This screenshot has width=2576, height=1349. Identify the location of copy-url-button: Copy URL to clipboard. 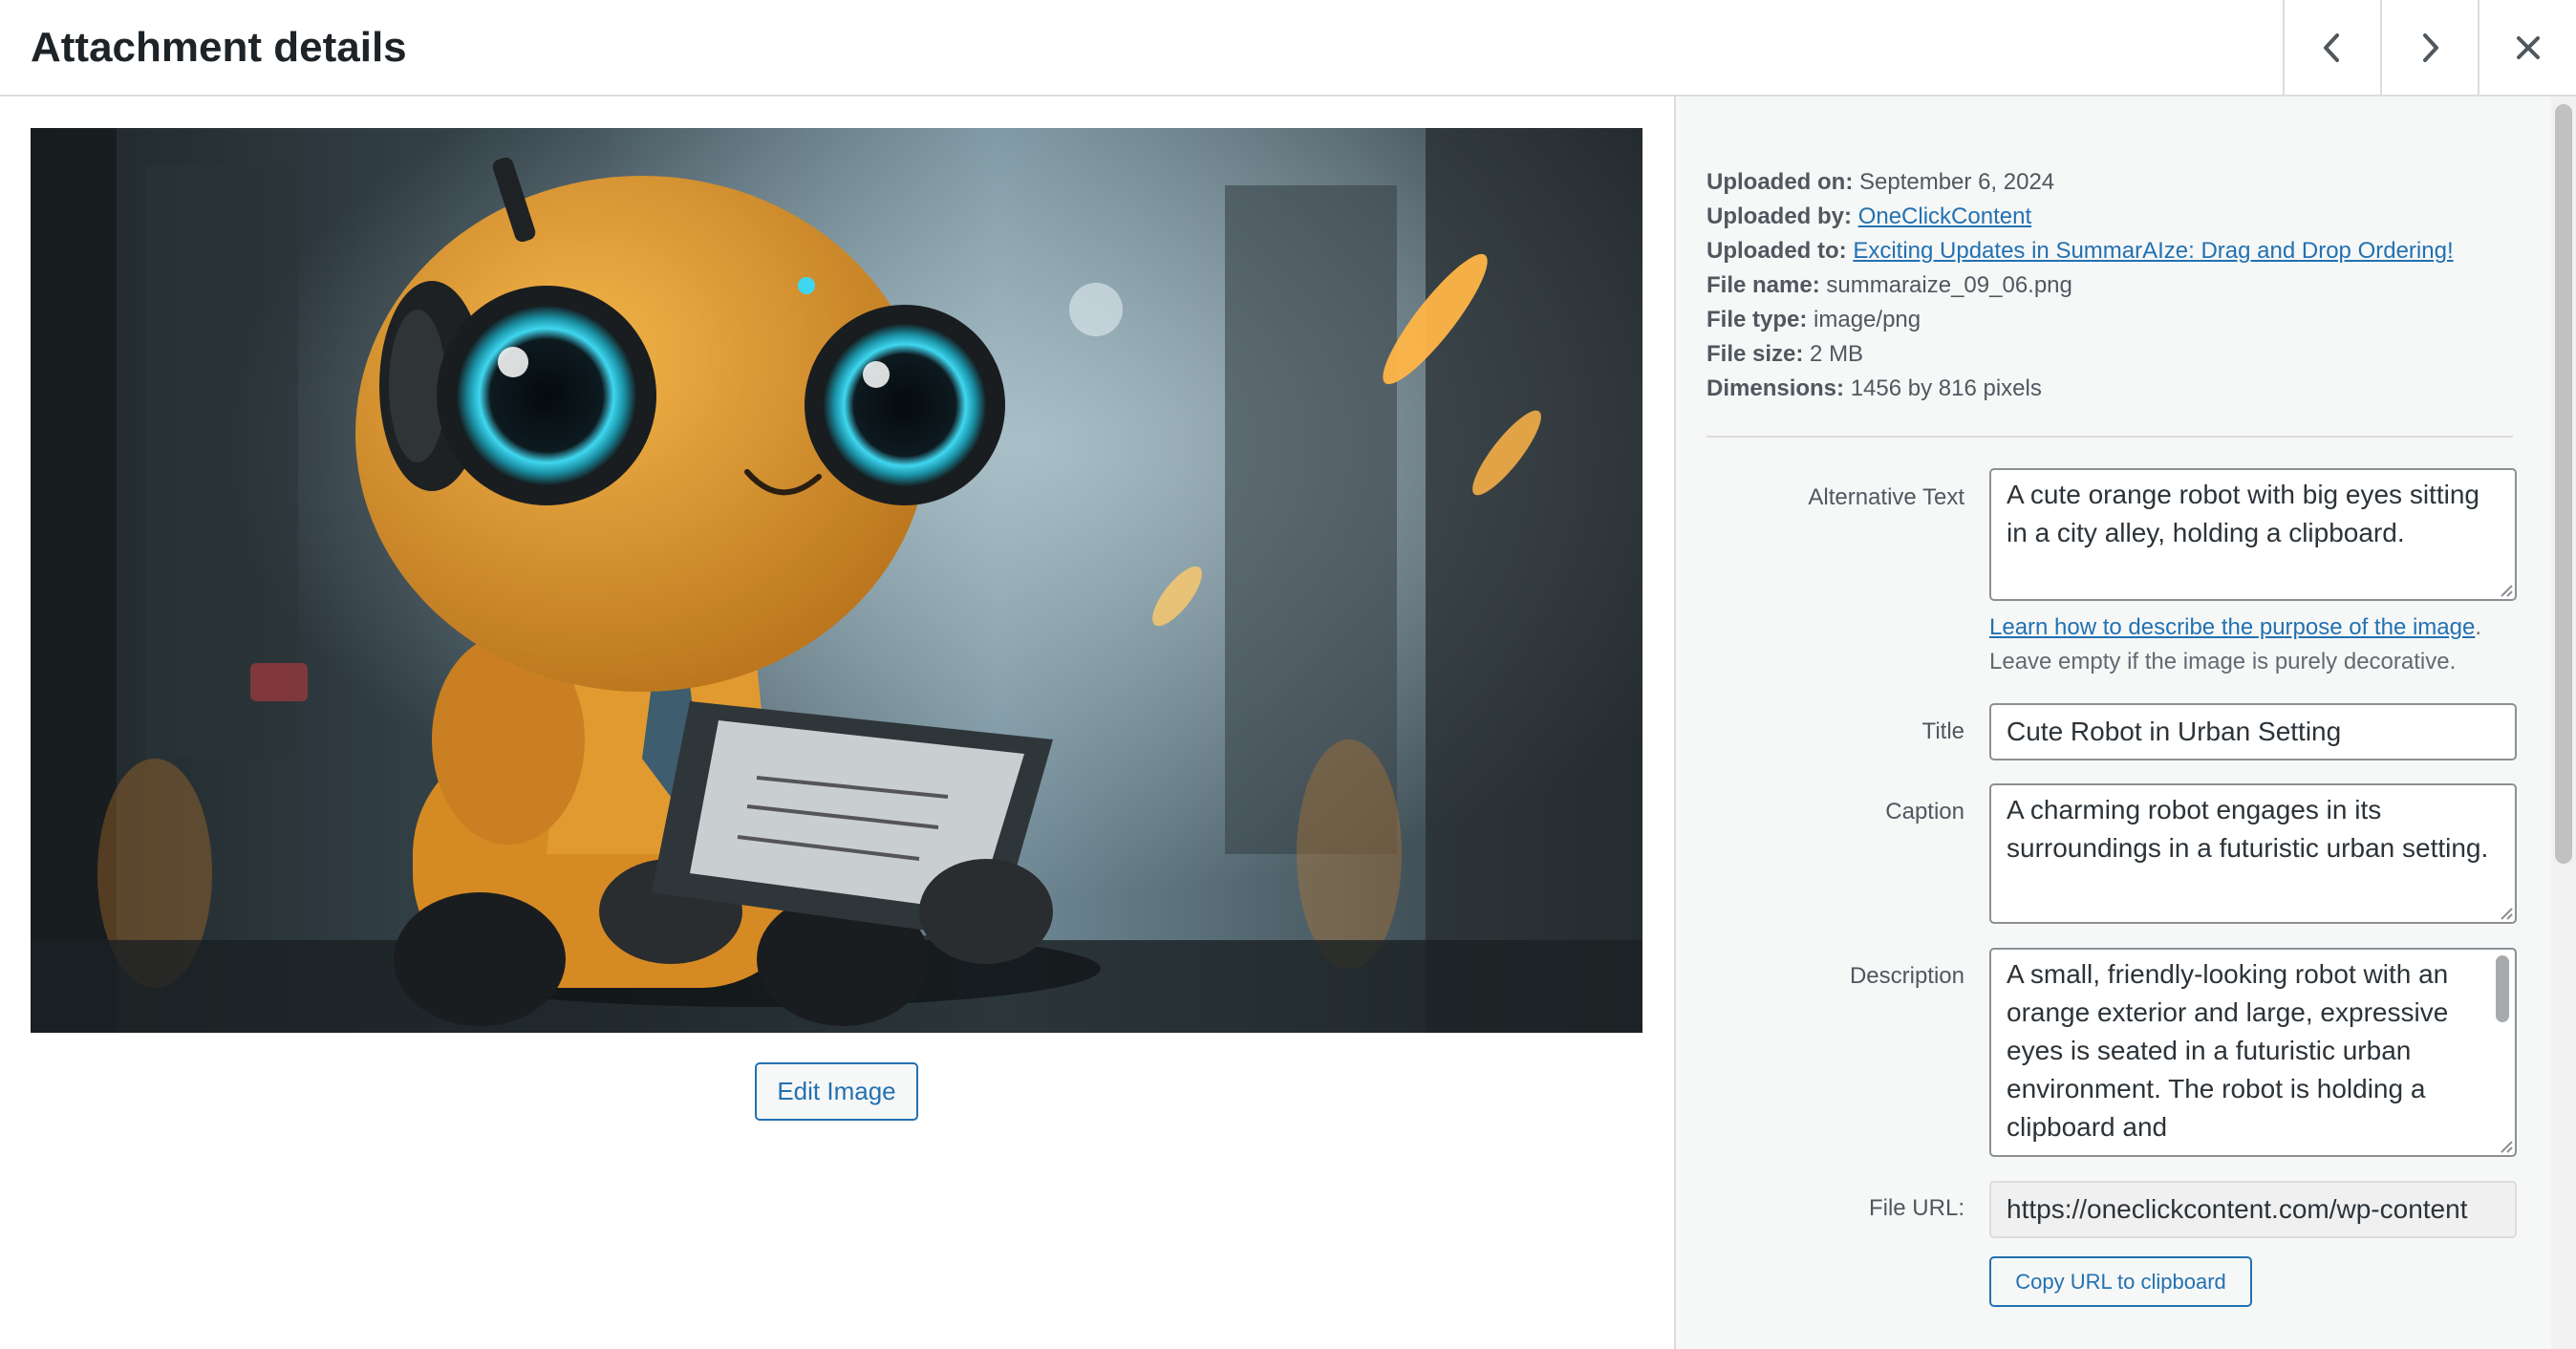
(2120, 1281).